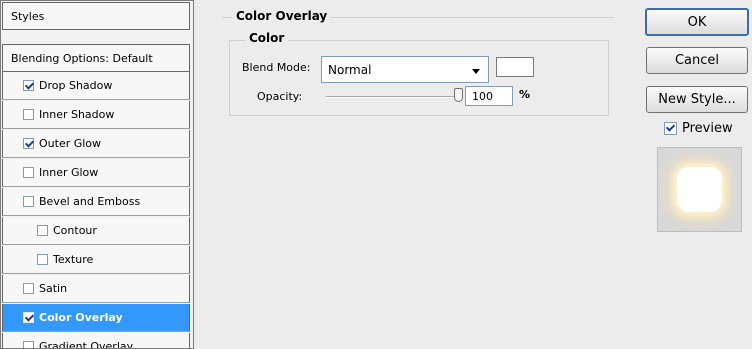  I want to click on opacity-input: 100, so click(489, 96).